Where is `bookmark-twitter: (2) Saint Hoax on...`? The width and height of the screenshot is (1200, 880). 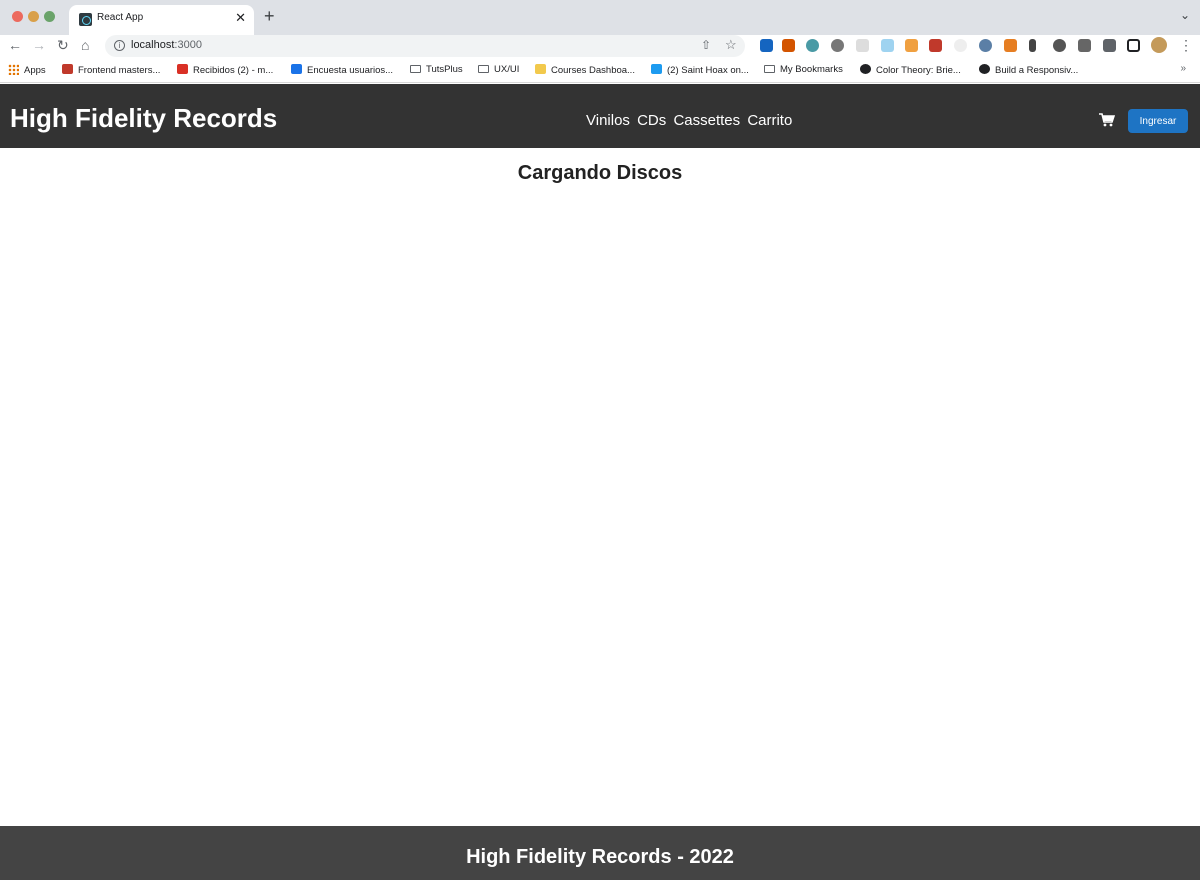 bookmark-twitter: (2) Saint Hoax on... is located at coordinates (700, 70).